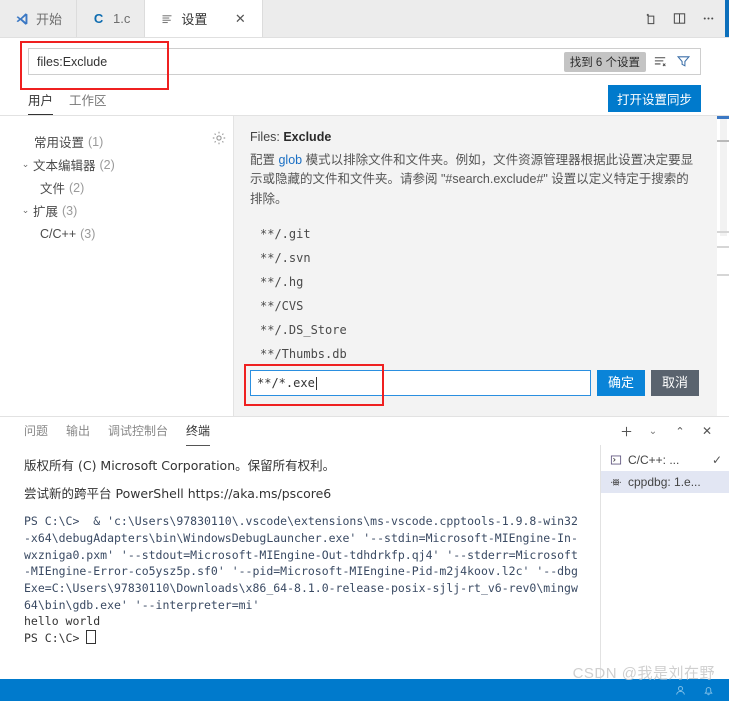 This screenshot has height=701, width=729. What do you see at coordinates (708, 690) in the screenshot?
I see `bell-icon` at bounding box center [708, 690].